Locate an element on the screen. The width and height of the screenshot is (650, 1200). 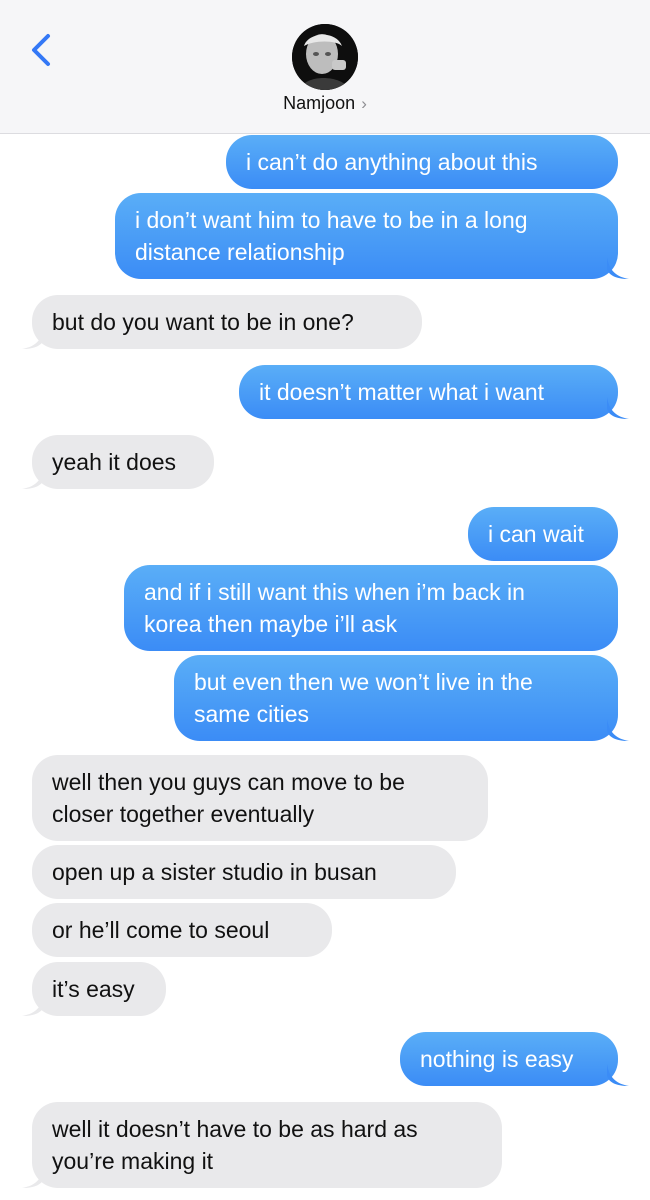
message-bubble: it doesn’t matter what i want is located at coordinates (428, 392).